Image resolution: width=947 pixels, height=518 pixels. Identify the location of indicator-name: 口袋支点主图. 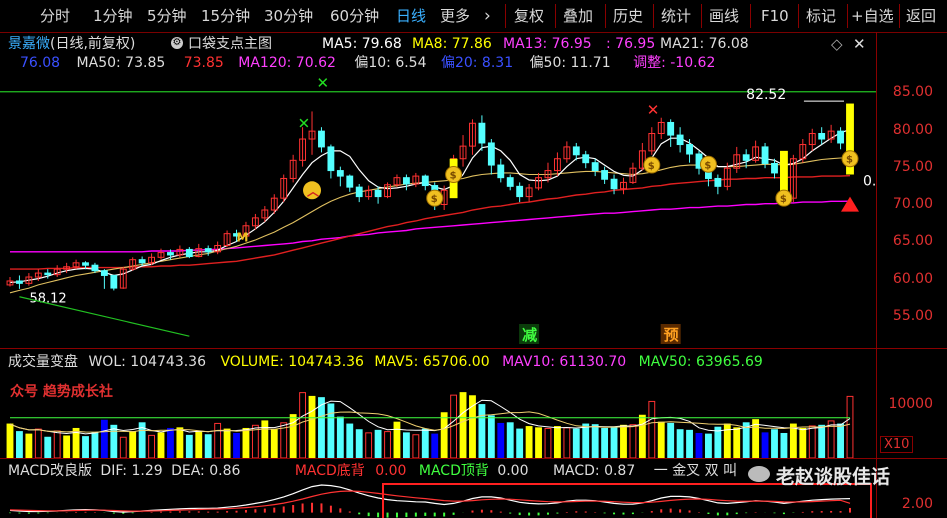
(230, 44).